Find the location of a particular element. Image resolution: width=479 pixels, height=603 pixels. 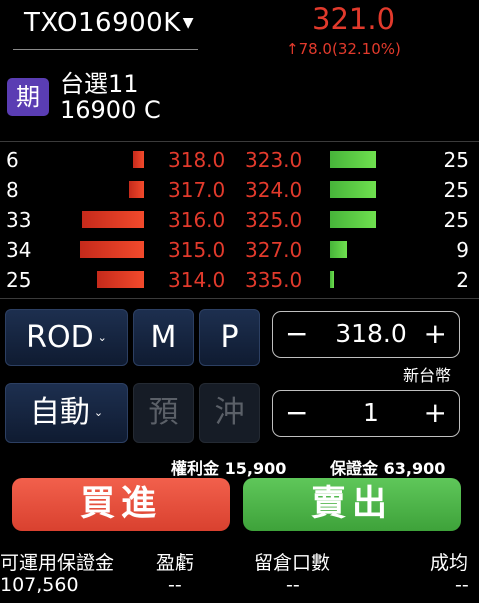

quantity-input: 1 is located at coordinates (371, 412).